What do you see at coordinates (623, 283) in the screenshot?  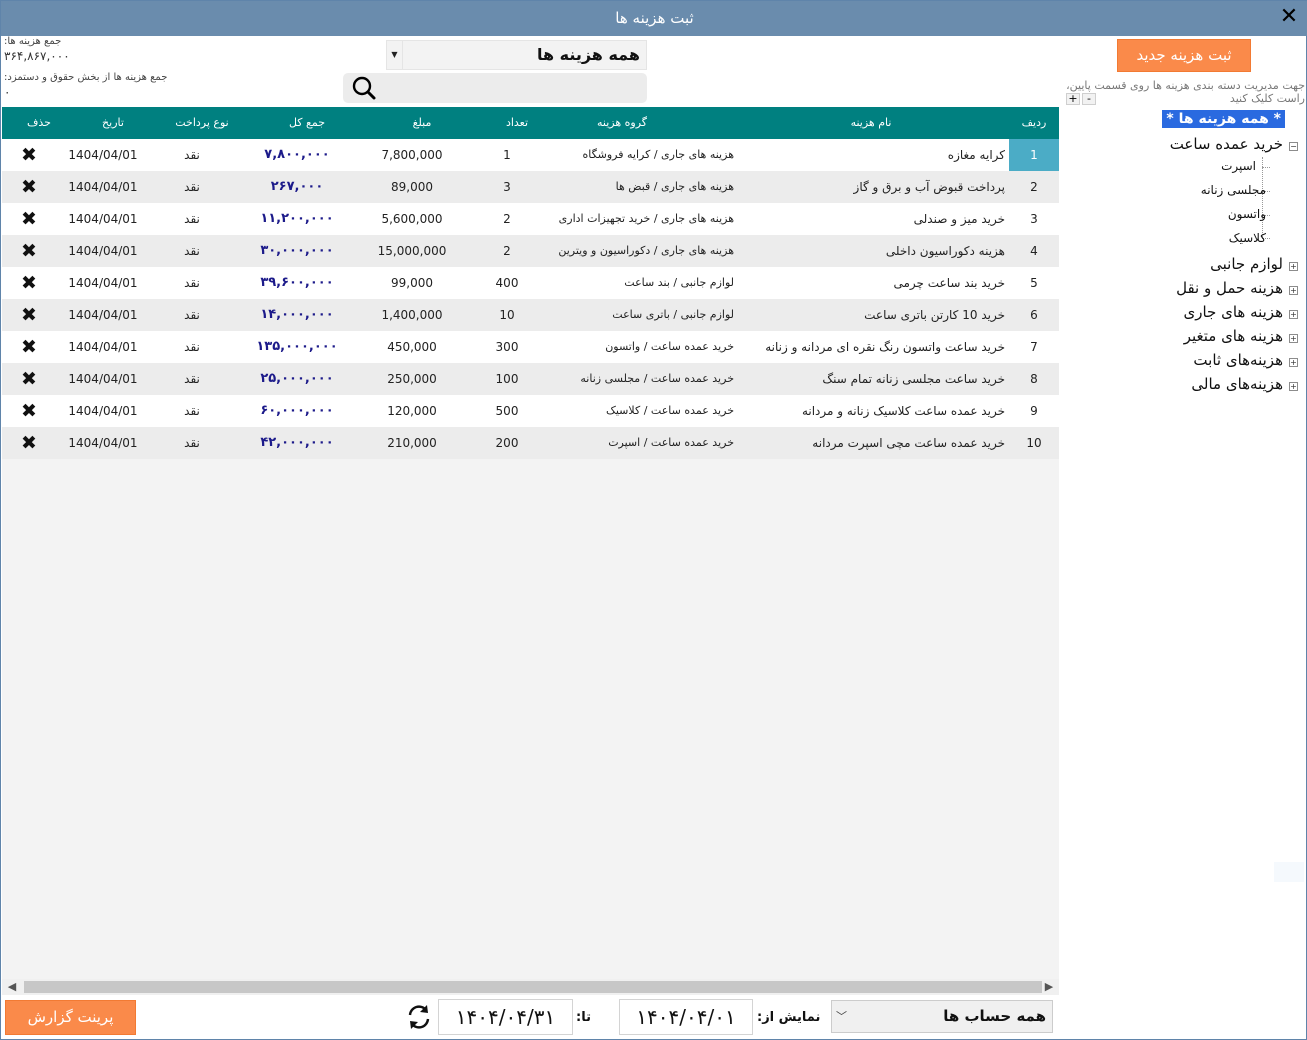 I see `row-expense-group: لوازم جانبی / بند ساعت` at bounding box center [623, 283].